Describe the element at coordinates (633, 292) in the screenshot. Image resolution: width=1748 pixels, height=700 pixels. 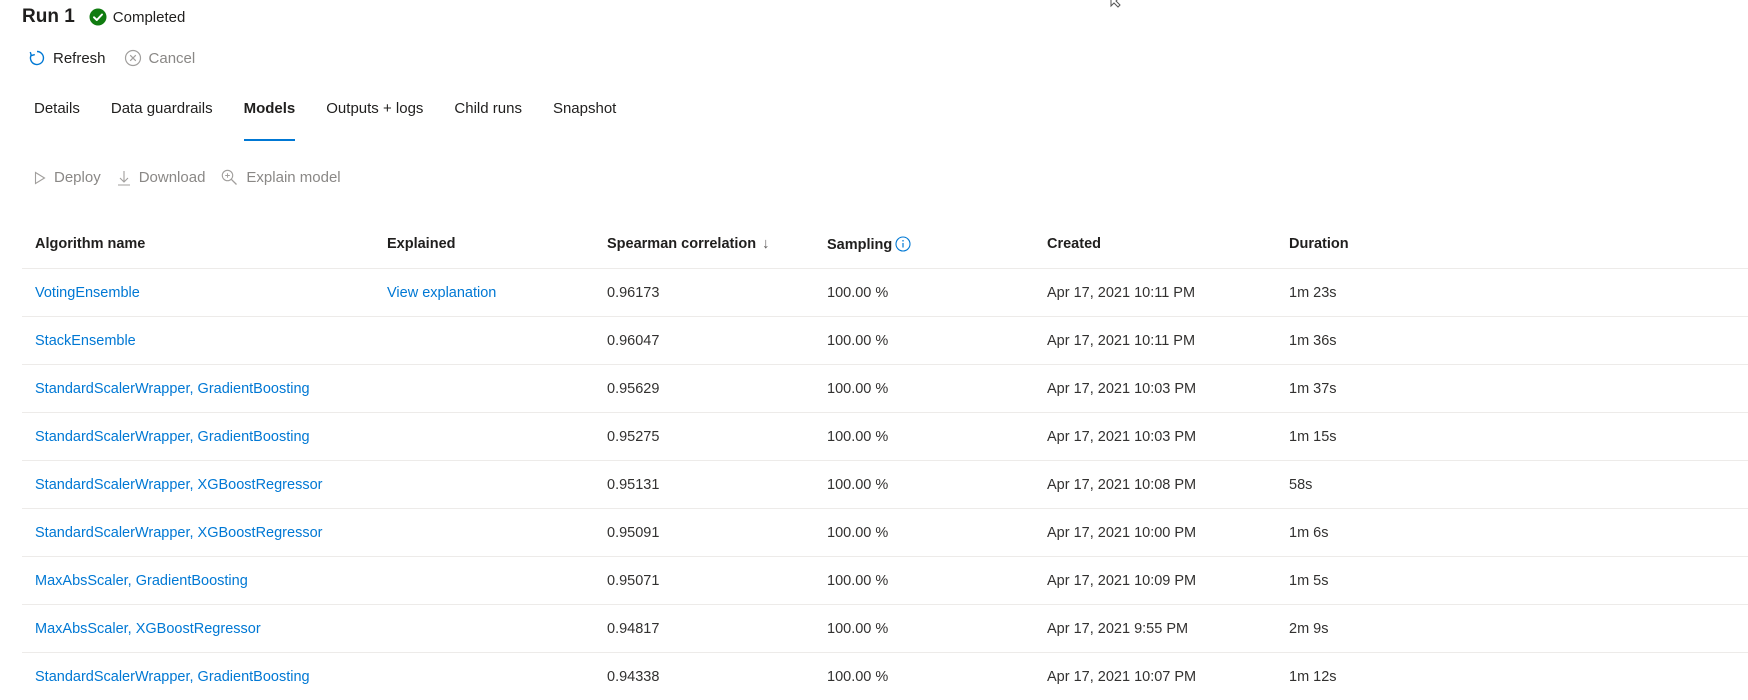
I see `spearman-value: 0.96173` at that location.